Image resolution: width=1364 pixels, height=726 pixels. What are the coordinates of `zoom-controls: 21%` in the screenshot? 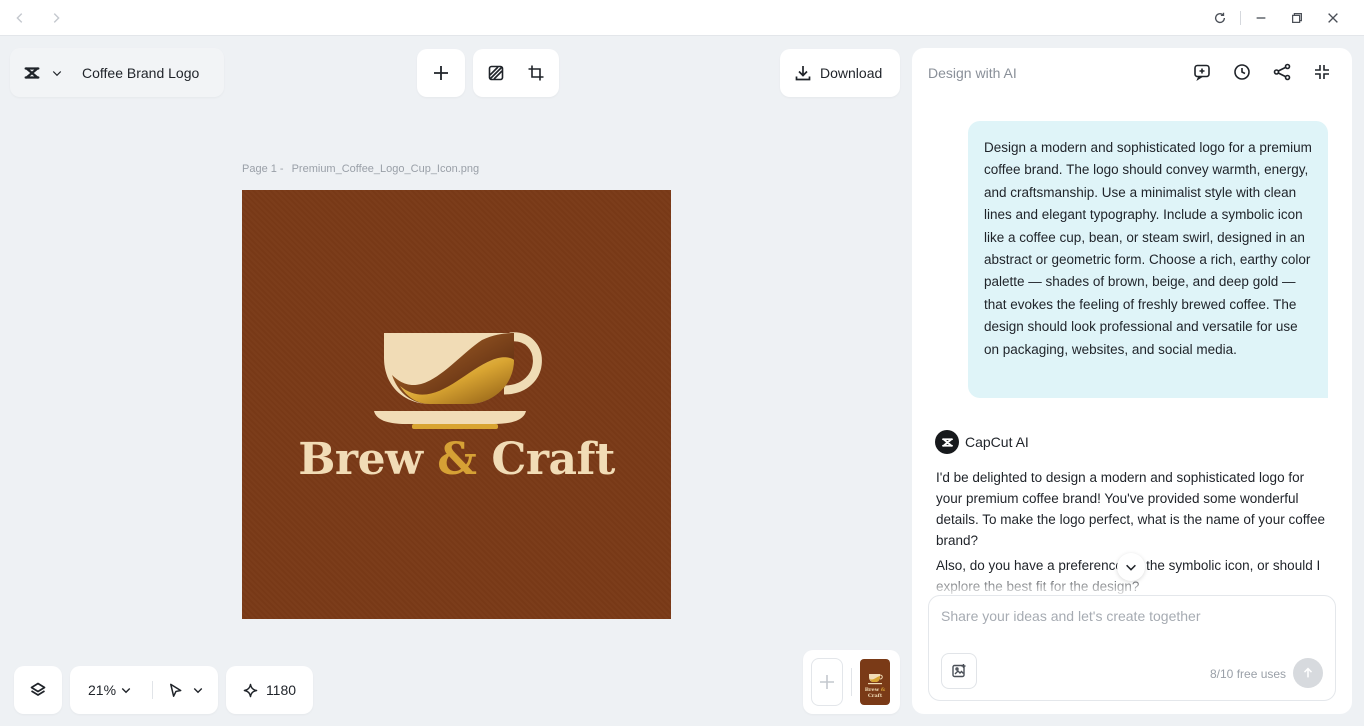 It's located at (144, 690).